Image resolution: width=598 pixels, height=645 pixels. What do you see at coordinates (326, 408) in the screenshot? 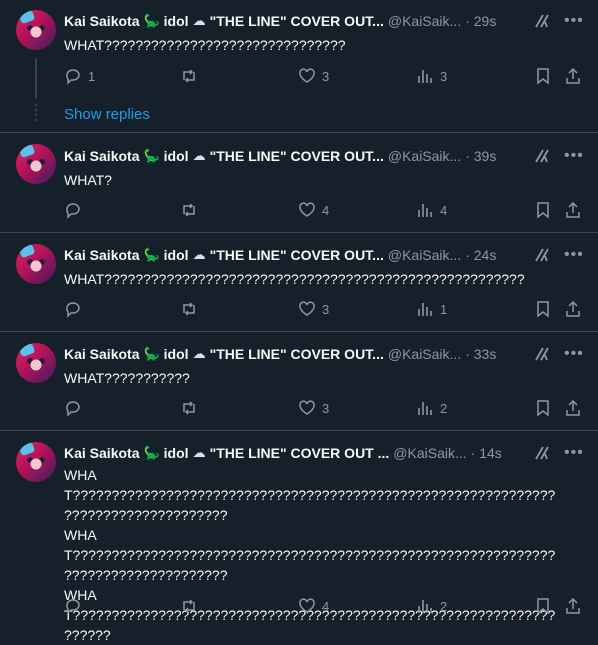
I see `like-count: 3` at bounding box center [326, 408].